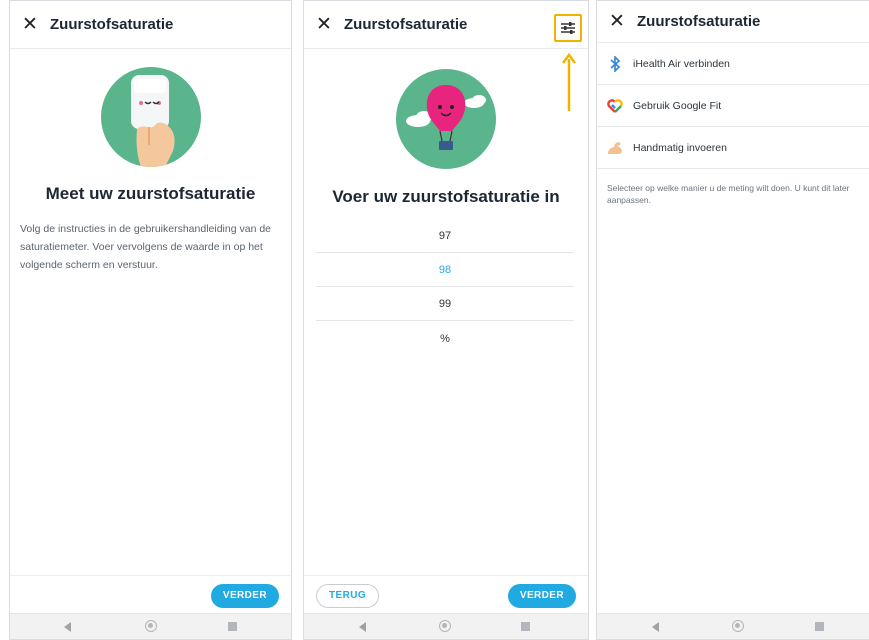 This screenshot has height=640, width=869. I want to click on footer-actions: TERUG VERDER, so click(446, 594).